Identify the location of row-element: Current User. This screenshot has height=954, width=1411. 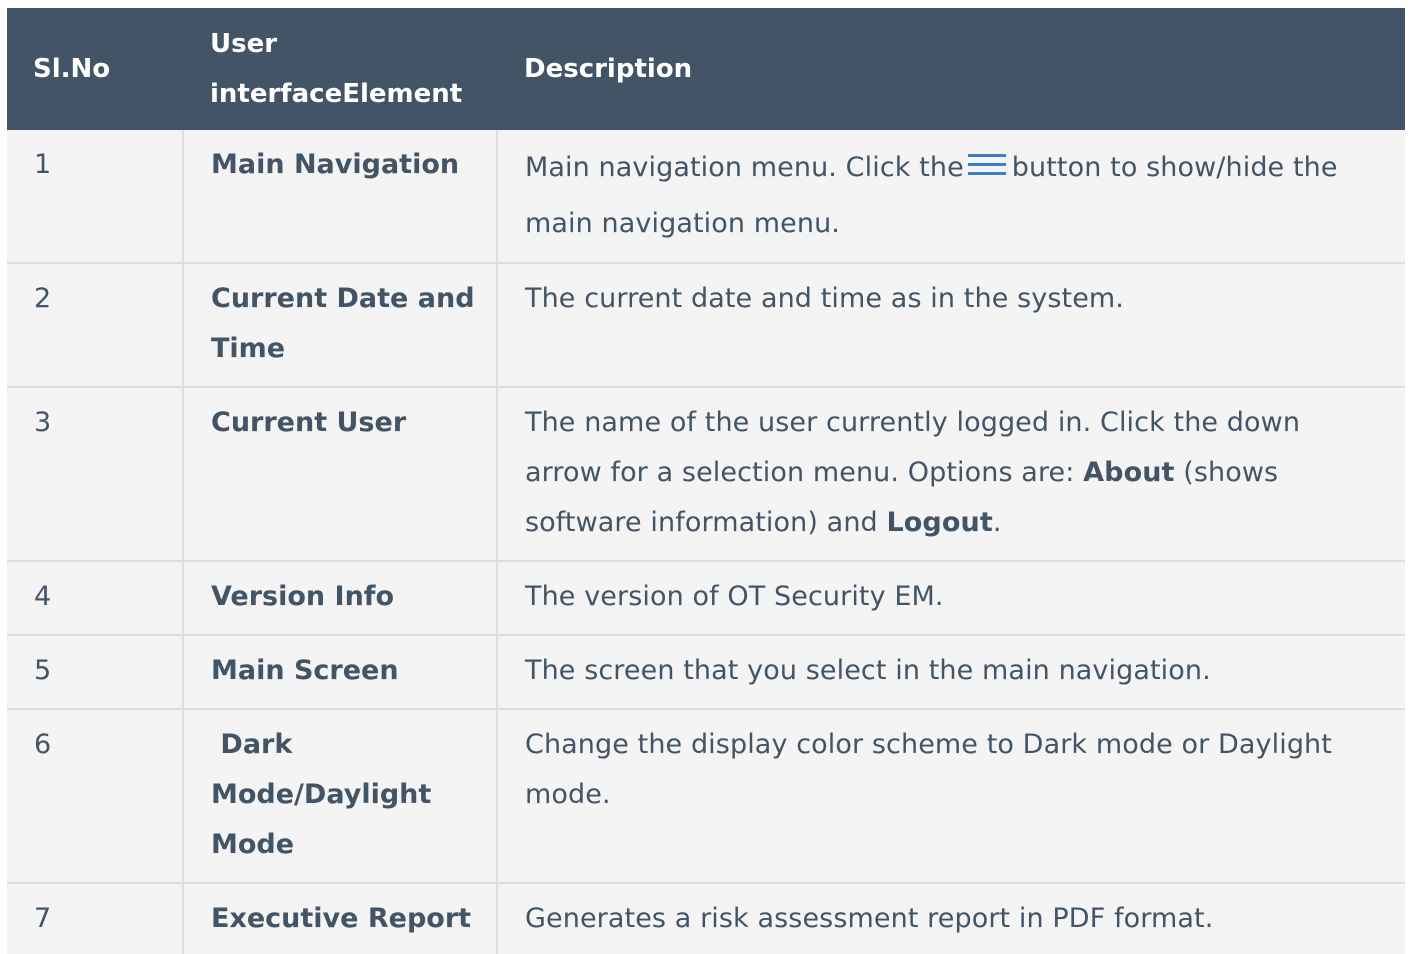
(340, 474).